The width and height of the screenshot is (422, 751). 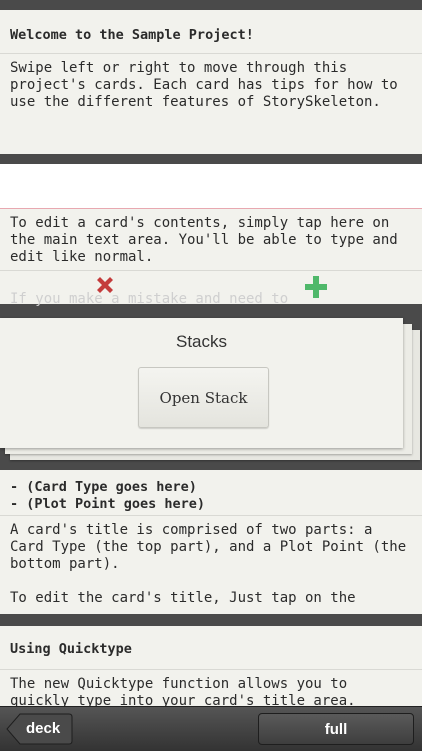 I want to click on card-title-text: Welcome to the Sample Project!, so click(x=132, y=35).